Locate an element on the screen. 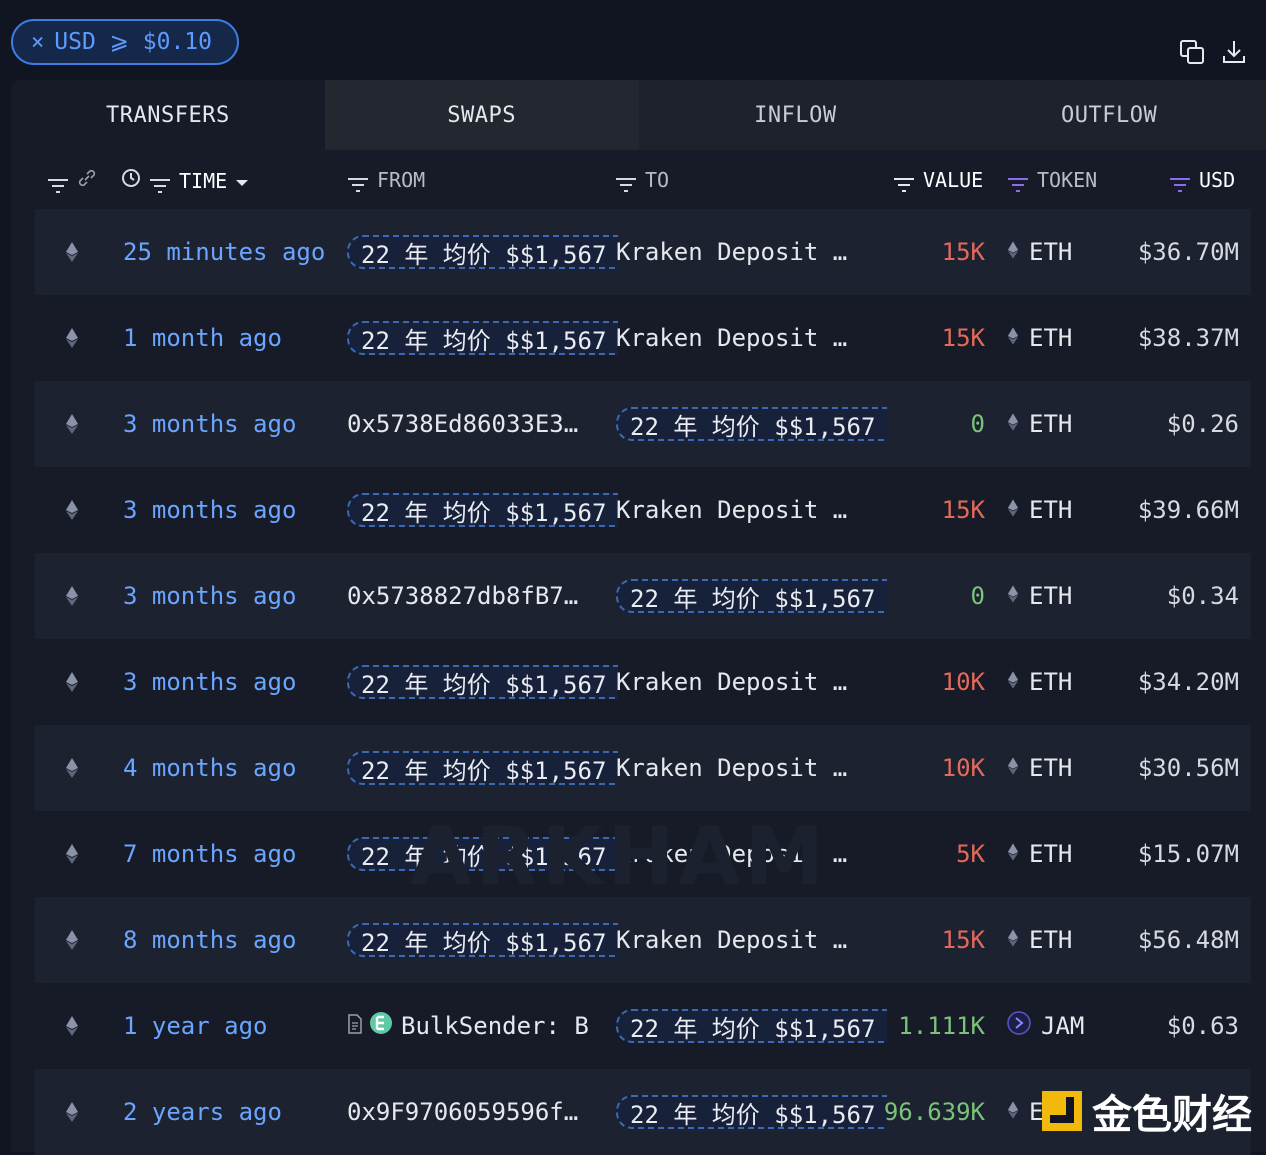 The height and width of the screenshot is (1155, 1266). to-filter-icon is located at coordinates (626, 182).